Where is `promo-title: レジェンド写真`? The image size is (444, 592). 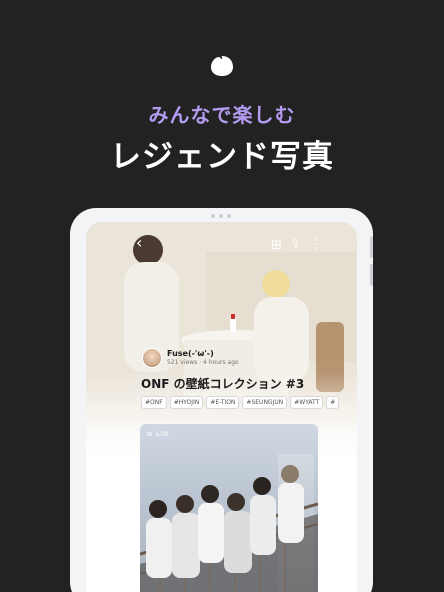
promo-title: レジェンド写真 is located at coordinates (222, 157).